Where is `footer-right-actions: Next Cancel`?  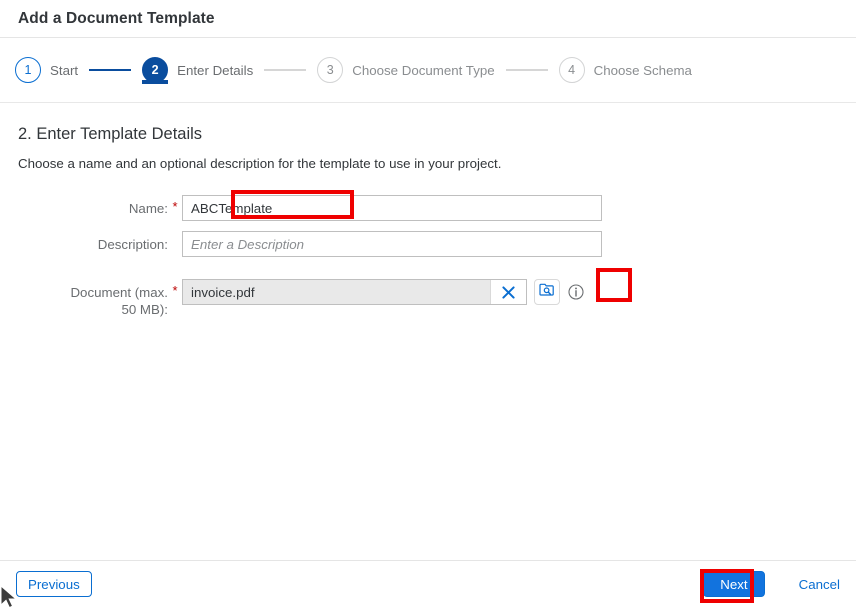
footer-right-actions: Next Cancel is located at coordinates (771, 584).